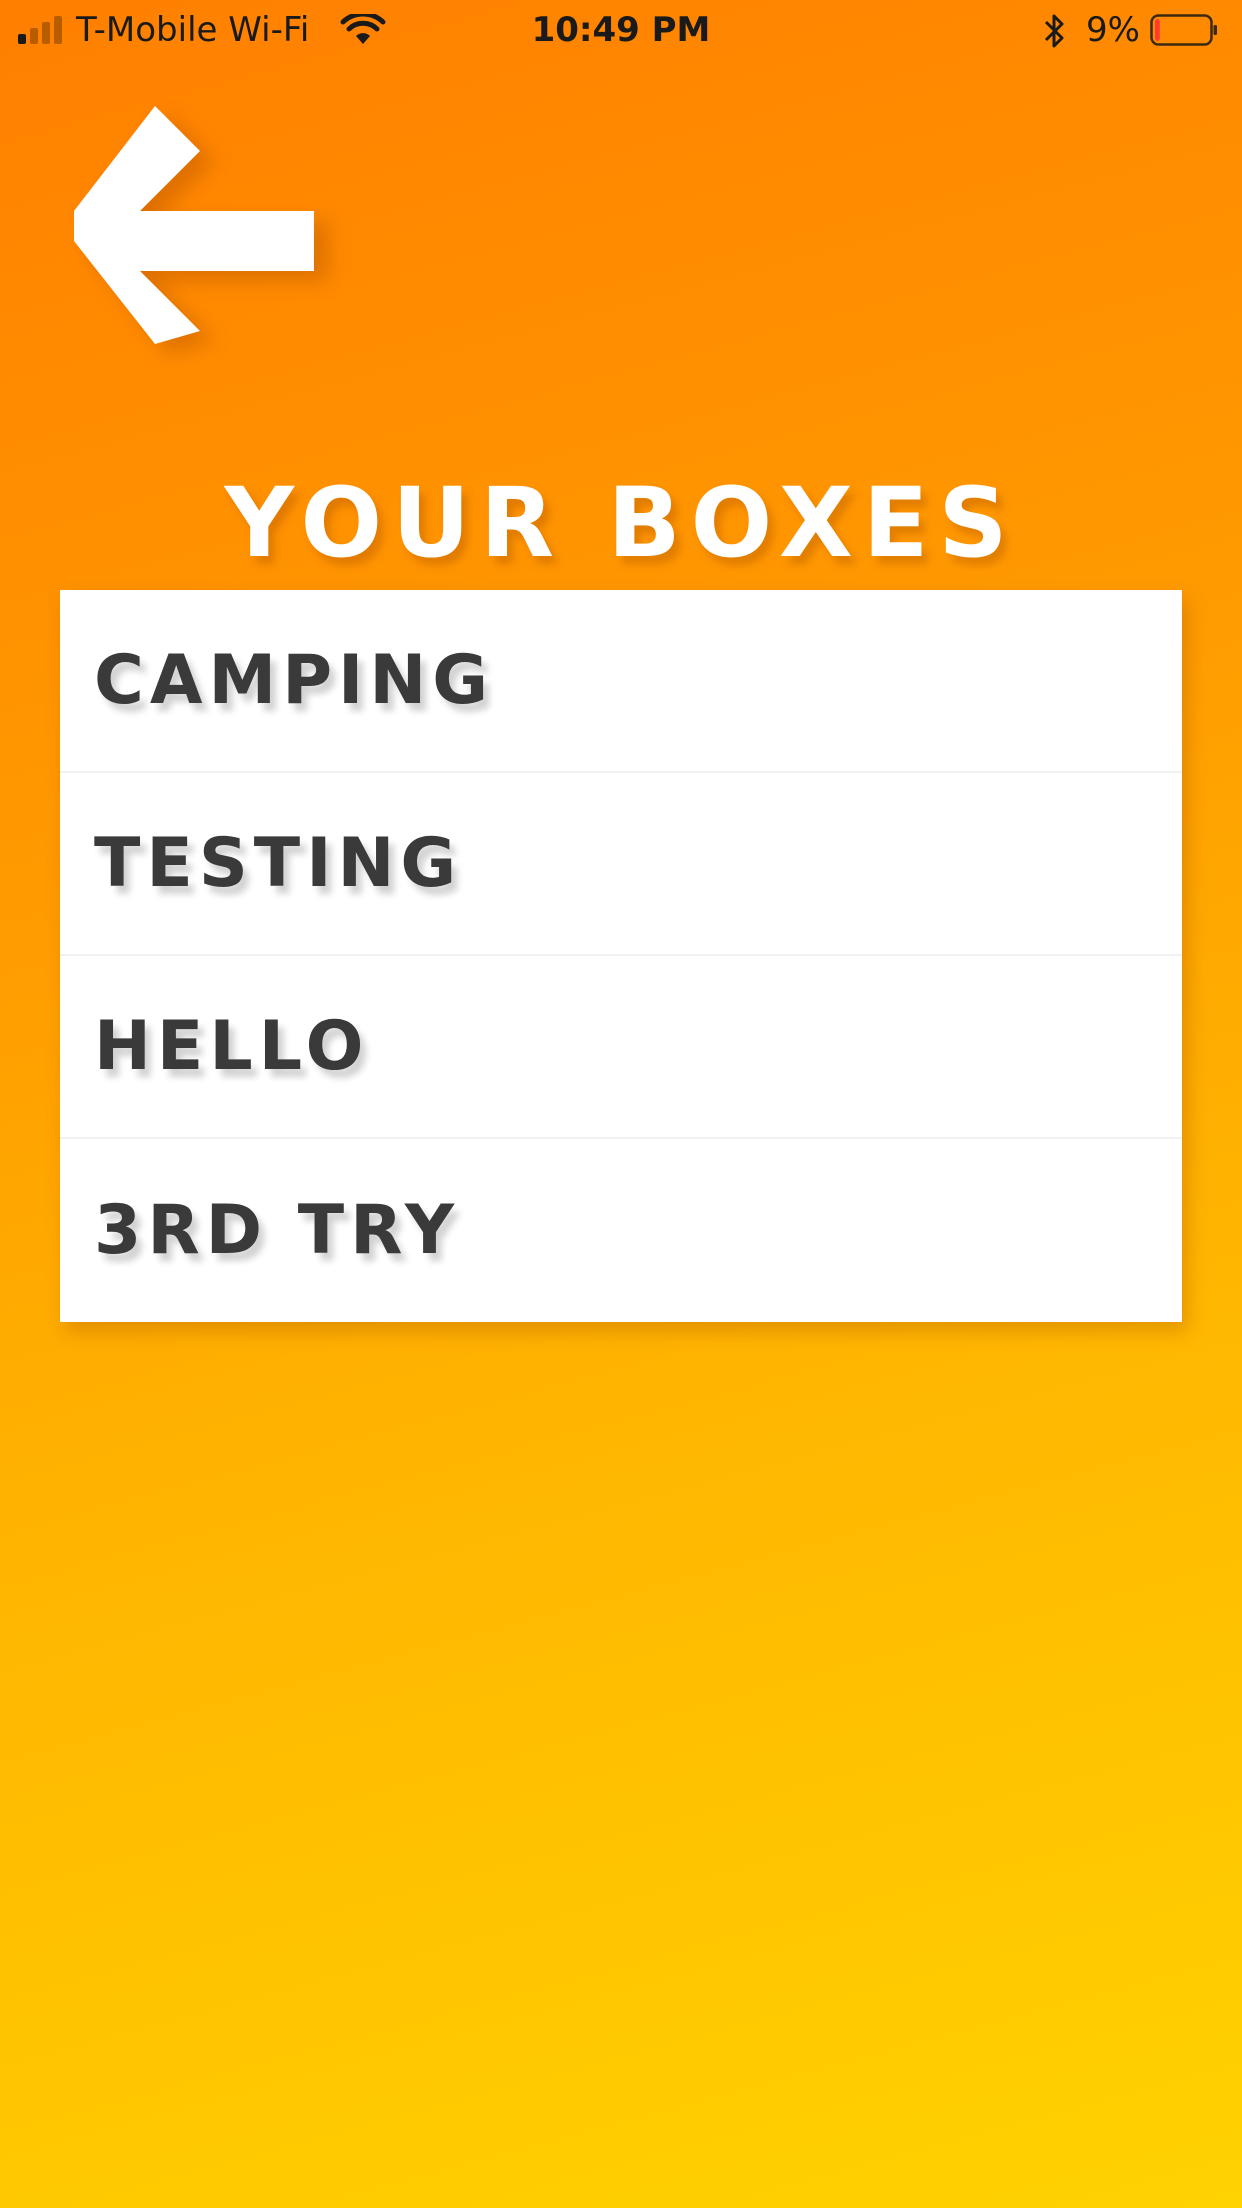 The image size is (1242, 2208). Describe the element at coordinates (1113, 30) in the screenshot. I see `battery-percentage: 9%` at that location.